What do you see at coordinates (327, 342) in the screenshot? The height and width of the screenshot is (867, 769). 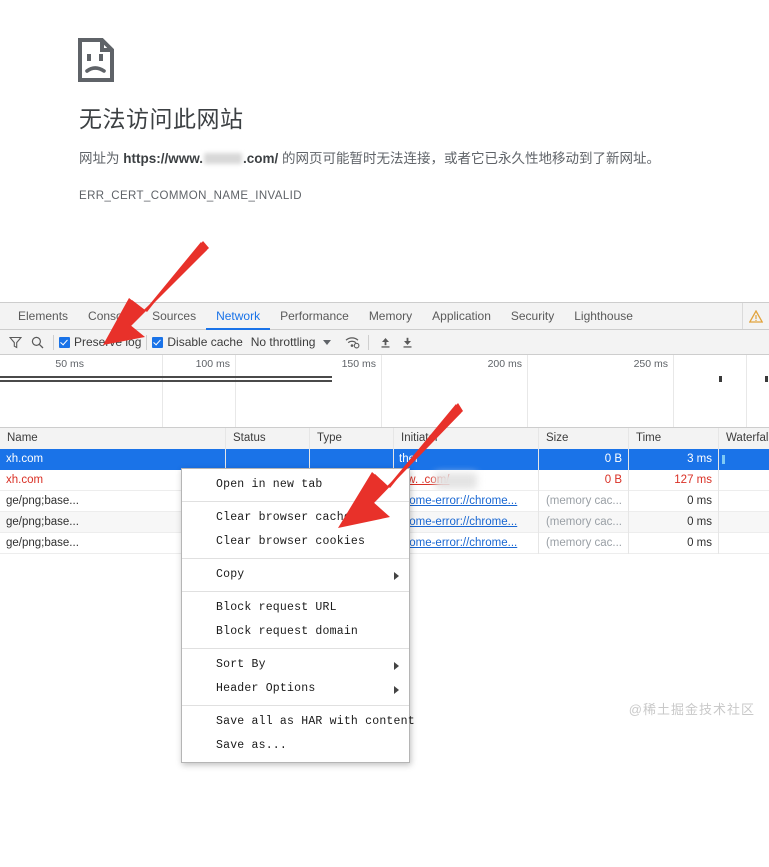 I see `chevron-down-icon` at bounding box center [327, 342].